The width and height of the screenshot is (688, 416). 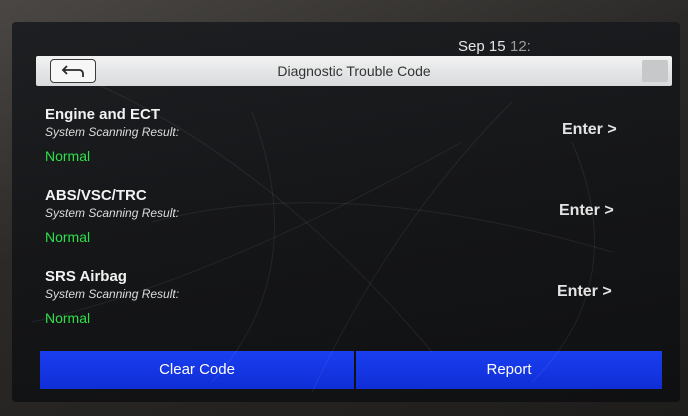 I want to click on back-arrow-icon, so click(x=72, y=71).